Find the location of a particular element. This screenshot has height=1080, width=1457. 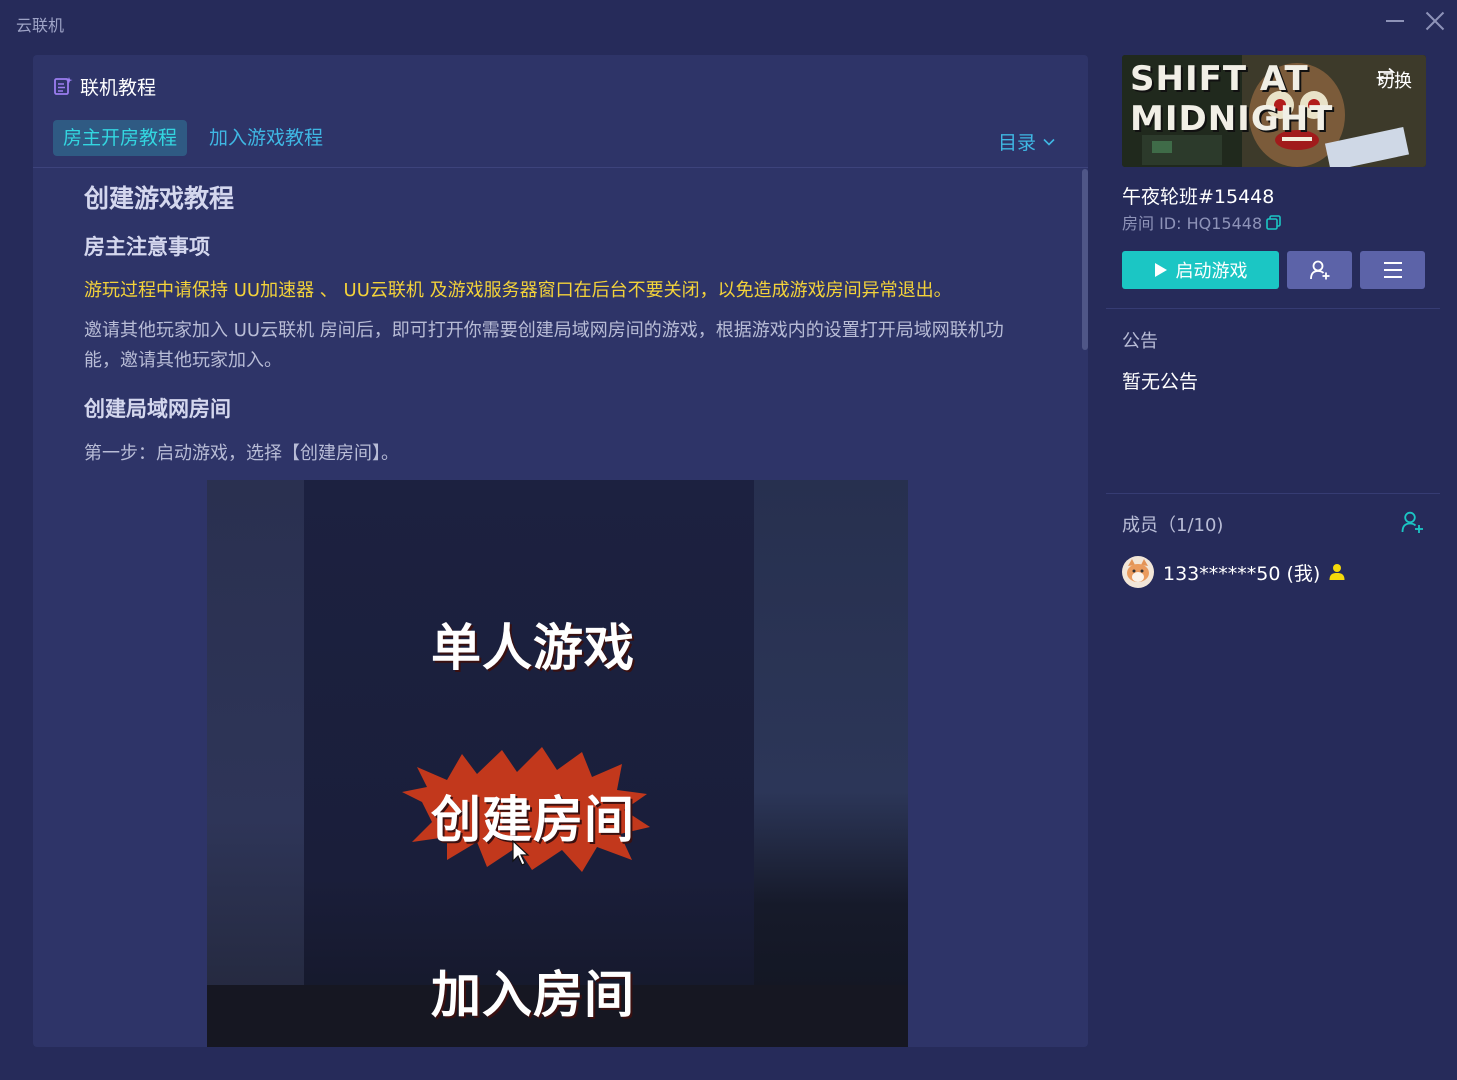

document-icon is located at coordinates (63, 86).